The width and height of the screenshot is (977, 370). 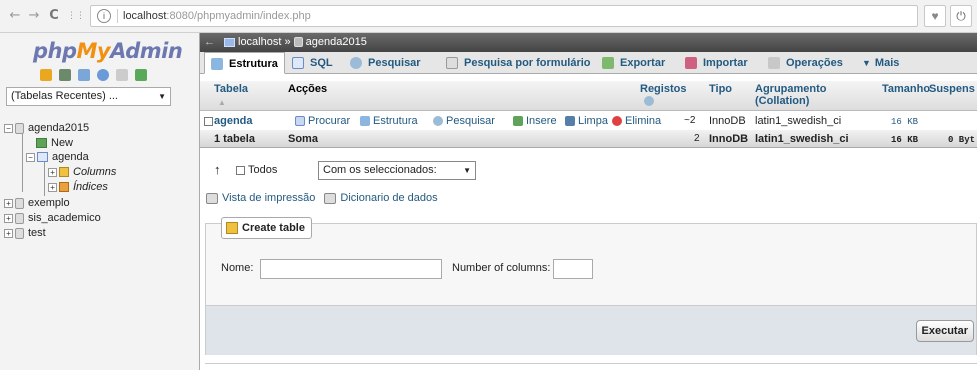 What do you see at coordinates (262, 170) in the screenshot?
I see `check-all-label: Todos` at bounding box center [262, 170].